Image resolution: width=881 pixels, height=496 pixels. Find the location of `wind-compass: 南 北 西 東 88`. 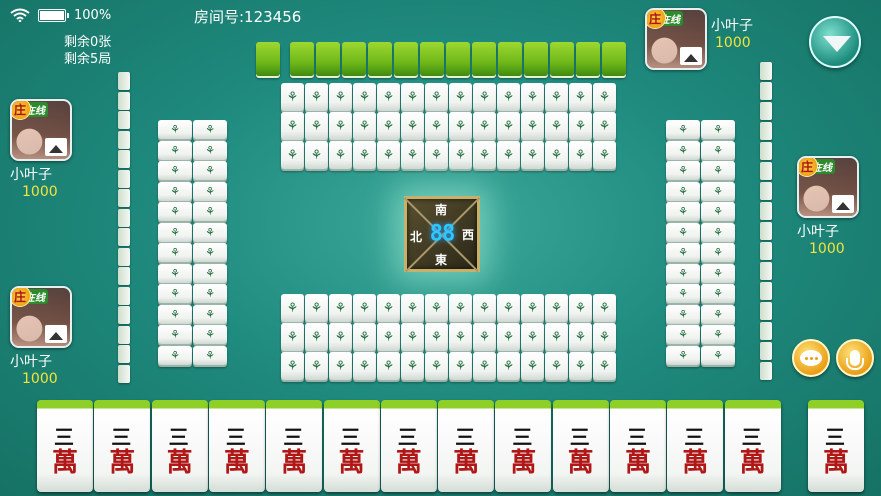

wind-compass: 南 北 西 東 88 is located at coordinates (442, 234).